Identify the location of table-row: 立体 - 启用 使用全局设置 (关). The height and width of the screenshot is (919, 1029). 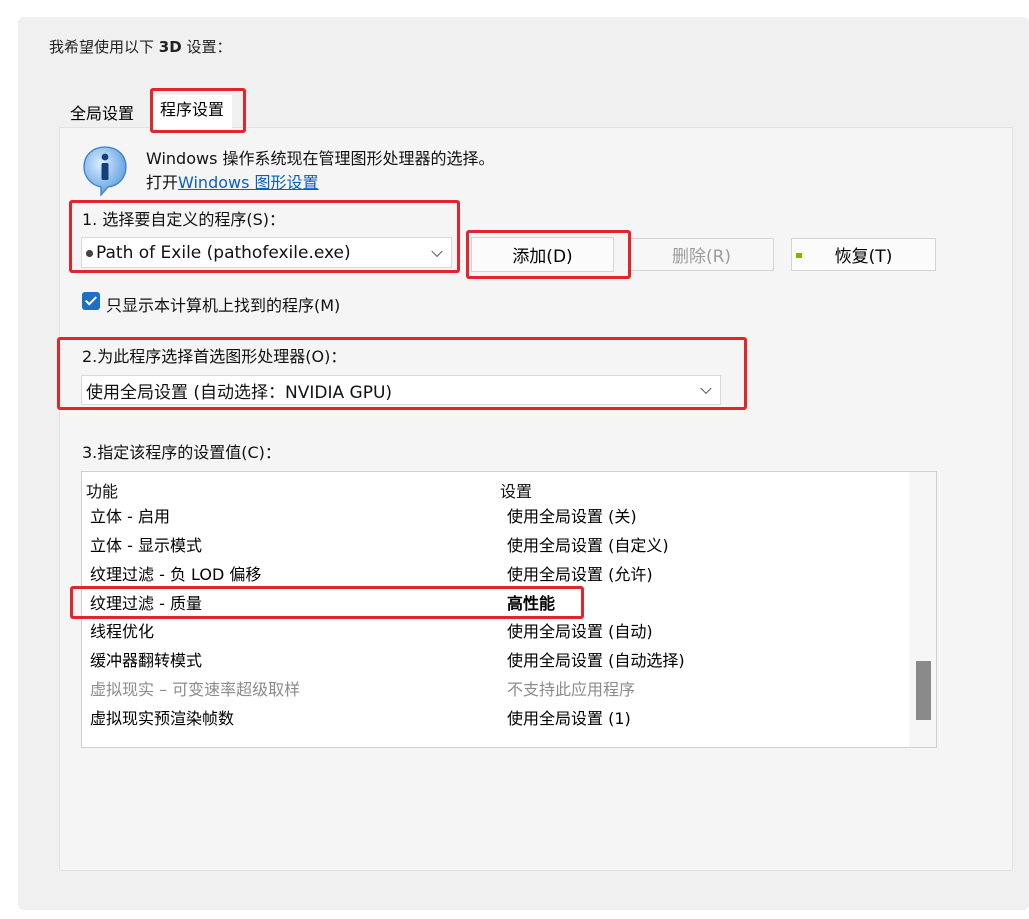
(495, 516).